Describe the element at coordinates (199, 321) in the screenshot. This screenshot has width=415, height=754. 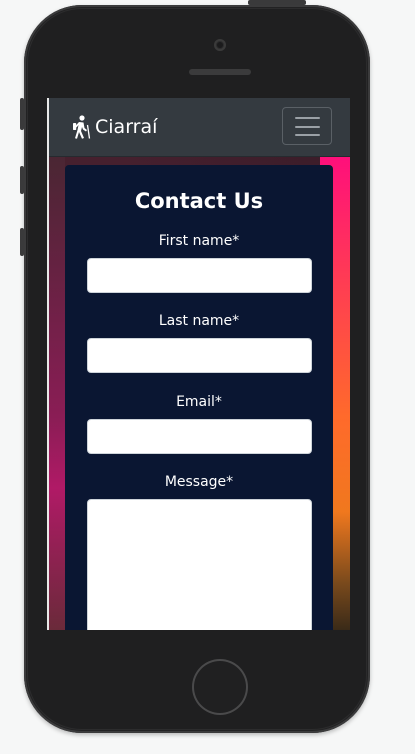
I see `last-name-label: Last name*` at that location.